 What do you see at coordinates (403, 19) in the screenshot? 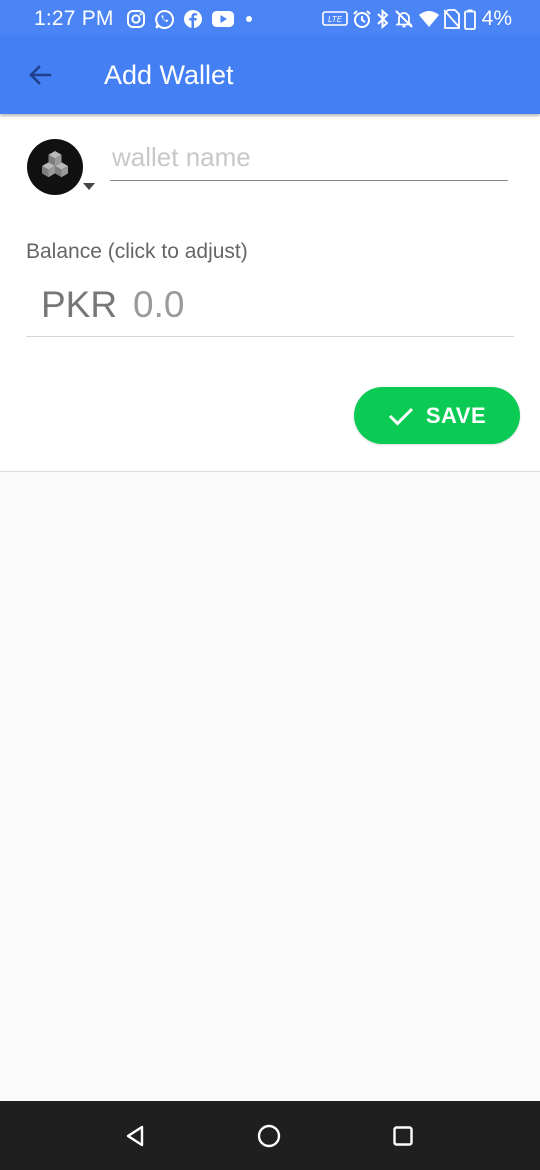
I see `mute-icon` at bounding box center [403, 19].